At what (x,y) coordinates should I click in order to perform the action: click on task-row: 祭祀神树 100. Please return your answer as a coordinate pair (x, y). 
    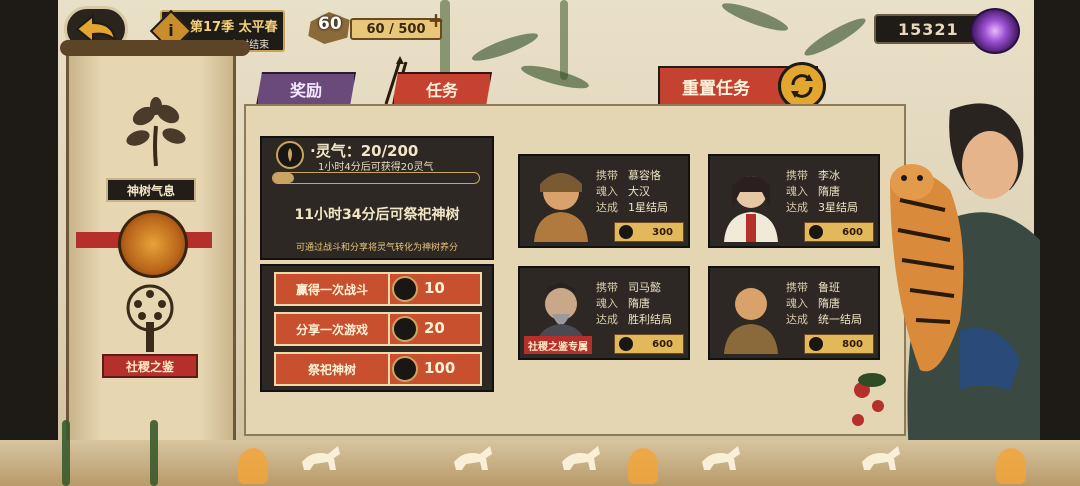
    Looking at the image, I should click on (378, 369).